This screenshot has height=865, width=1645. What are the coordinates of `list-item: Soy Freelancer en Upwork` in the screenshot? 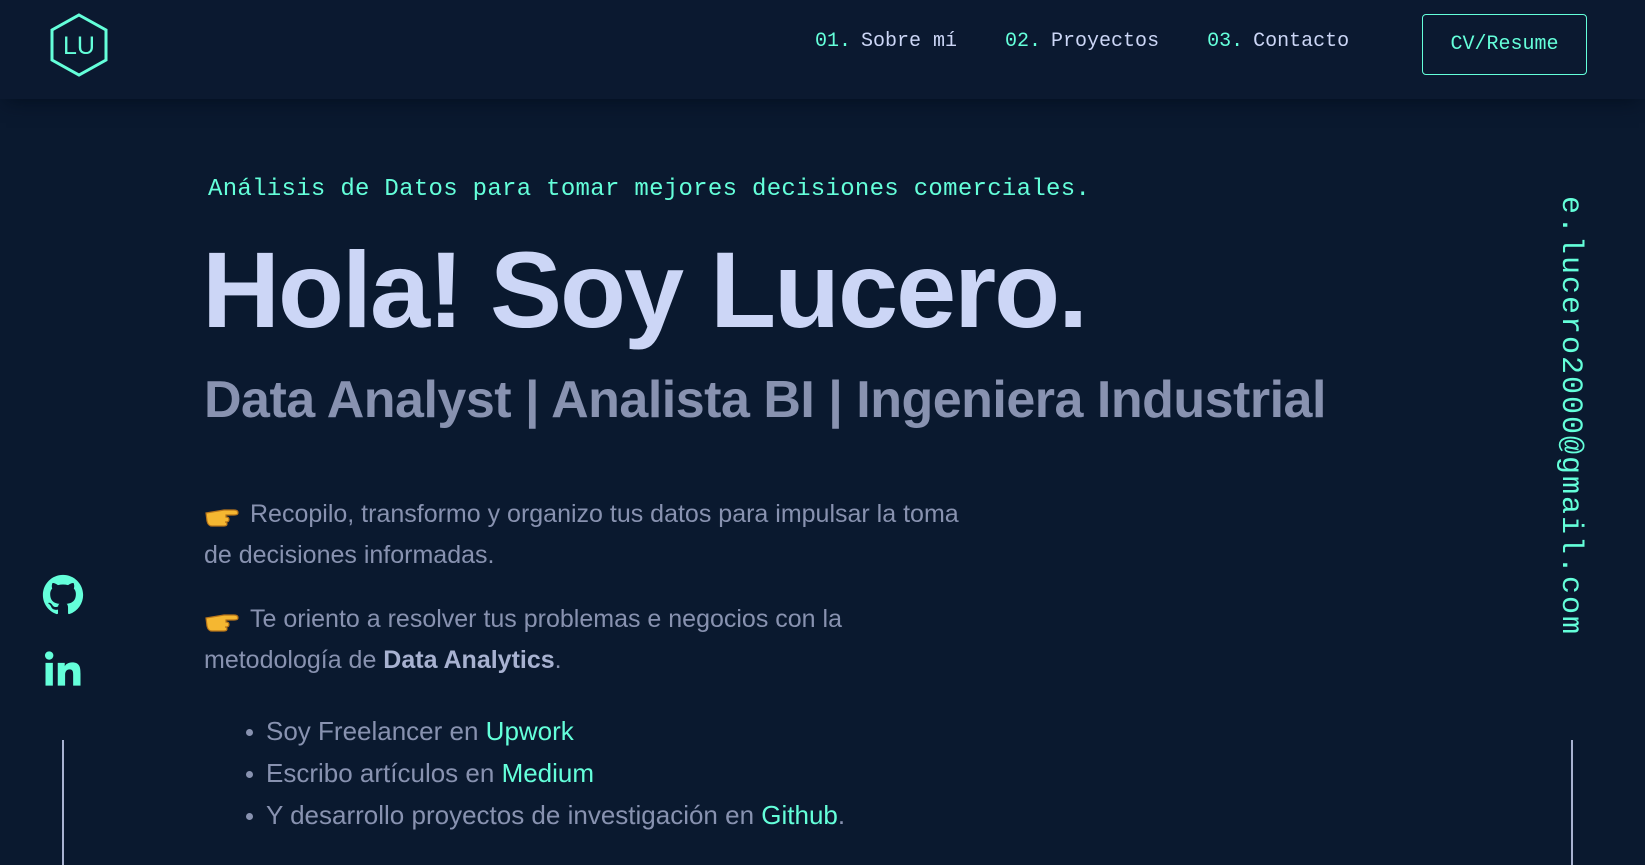 It's located at (545, 731).